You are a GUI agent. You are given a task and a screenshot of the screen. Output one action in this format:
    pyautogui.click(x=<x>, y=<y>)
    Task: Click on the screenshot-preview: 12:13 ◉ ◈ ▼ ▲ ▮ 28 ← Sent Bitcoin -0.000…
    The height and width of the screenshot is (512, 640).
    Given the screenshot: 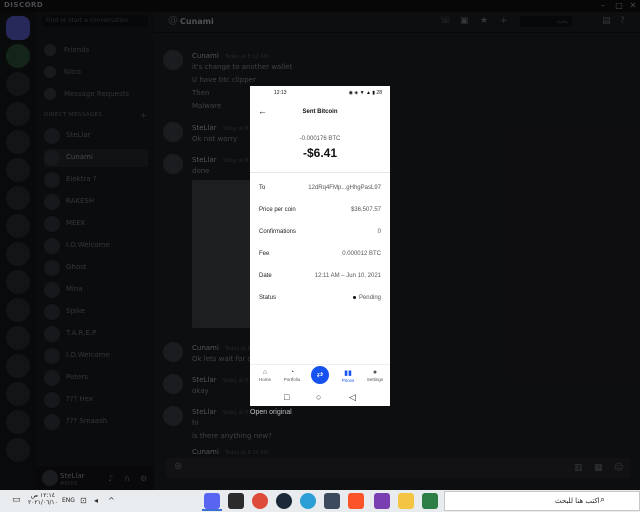 What is the action you would take?
    pyautogui.click(x=320, y=246)
    